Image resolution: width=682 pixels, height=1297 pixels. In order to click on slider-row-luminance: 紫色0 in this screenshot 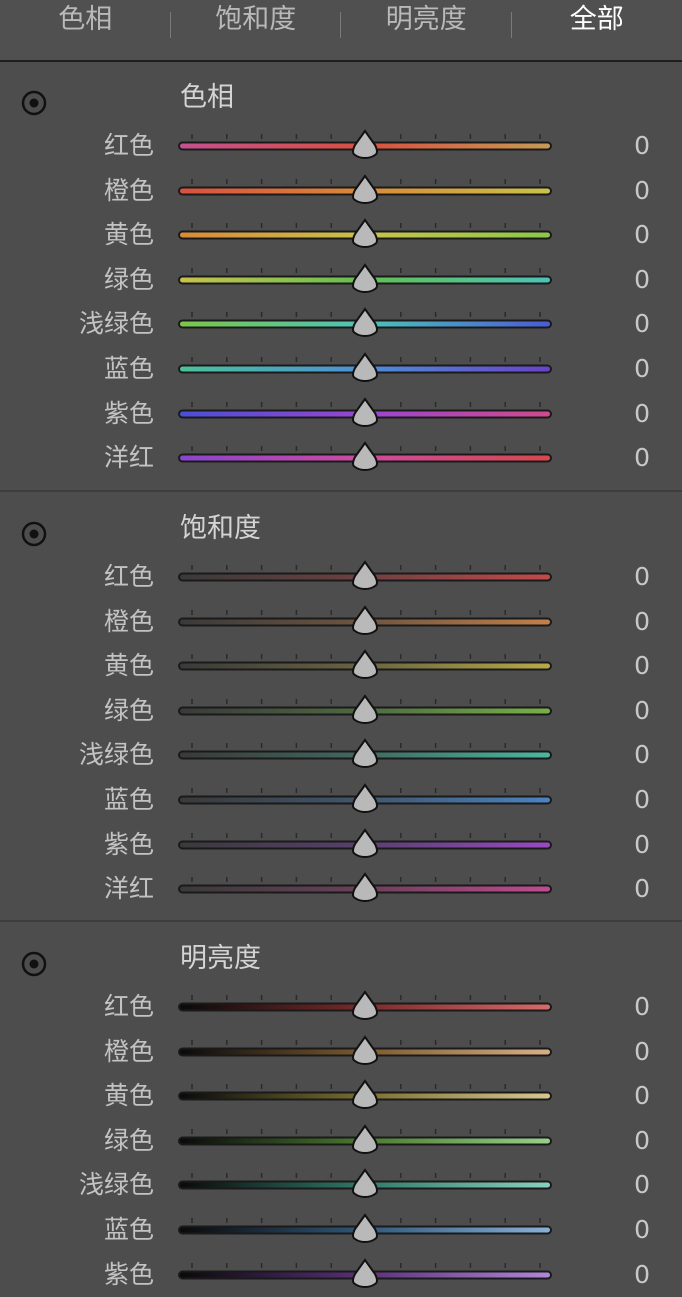, I will do `click(341, 1275)`.